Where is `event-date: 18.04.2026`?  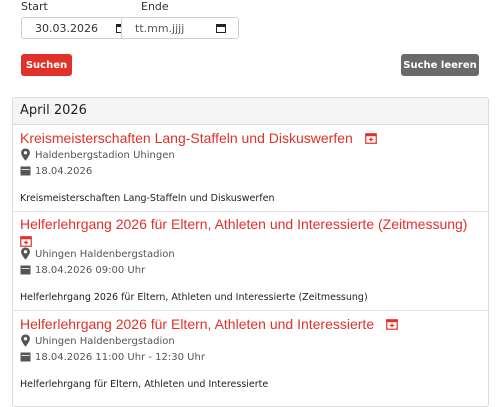 event-date: 18.04.2026 is located at coordinates (250, 172).